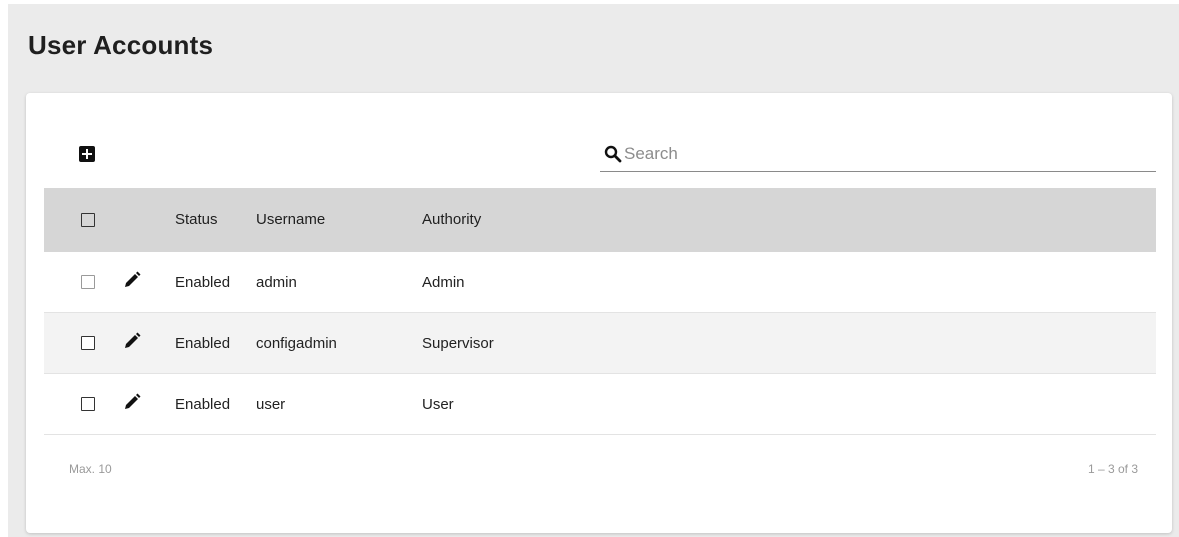 Image resolution: width=1179 pixels, height=537 pixels. I want to click on page-title: User Accounts, so click(121, 45).